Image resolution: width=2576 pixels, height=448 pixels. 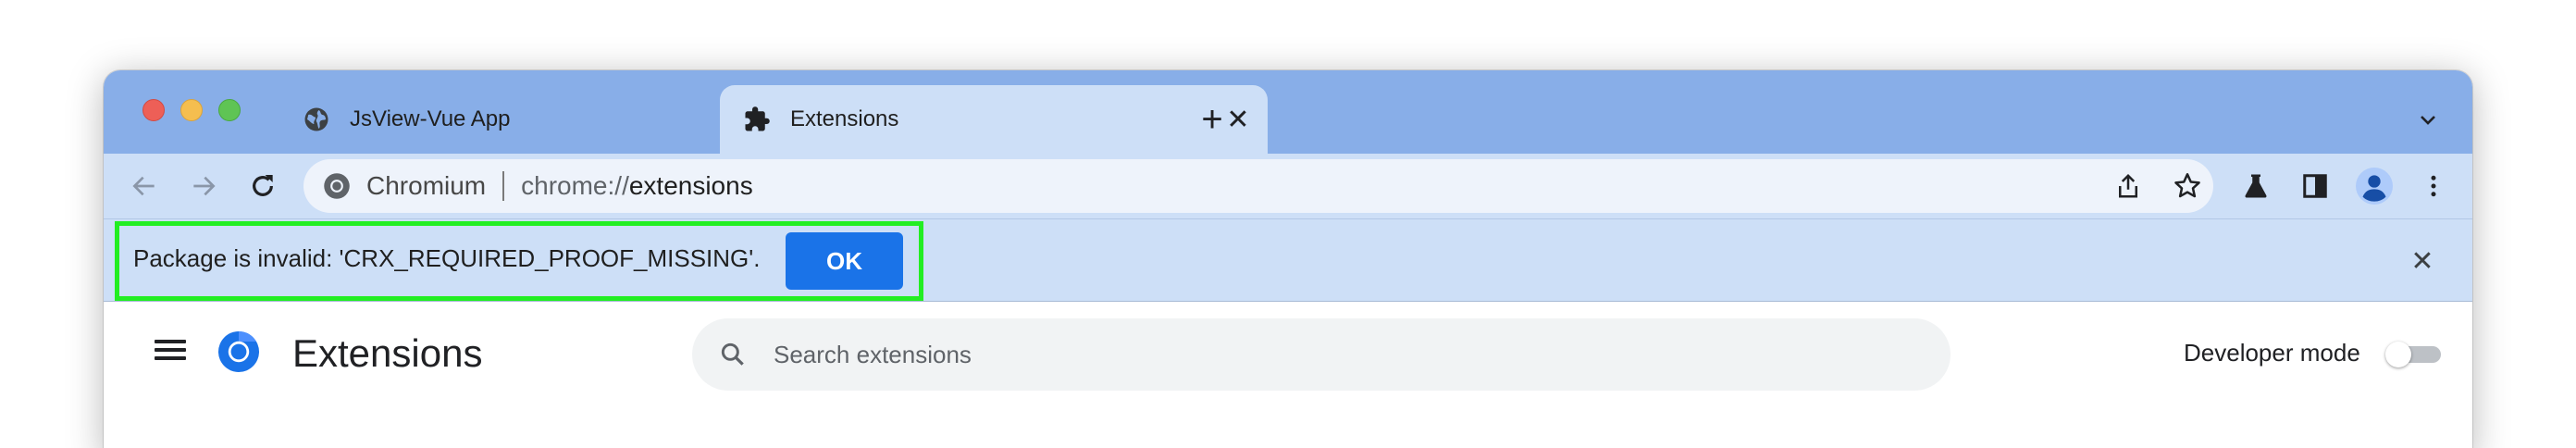 I want to click on bookmark-star-icon, so click(x=2188, y=186).